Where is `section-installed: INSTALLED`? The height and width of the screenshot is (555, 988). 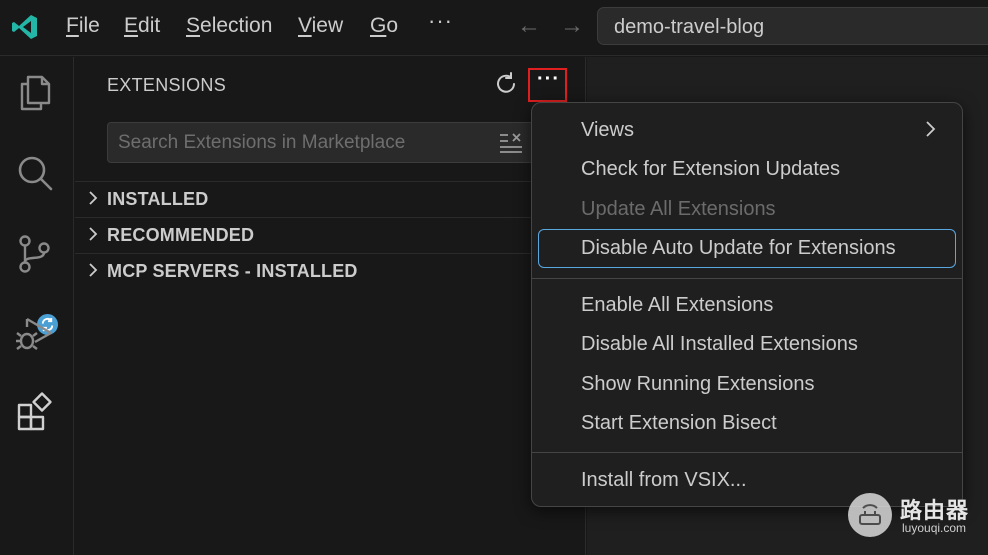
section-installed: INSTALLED is located at coordinates (330, 199).